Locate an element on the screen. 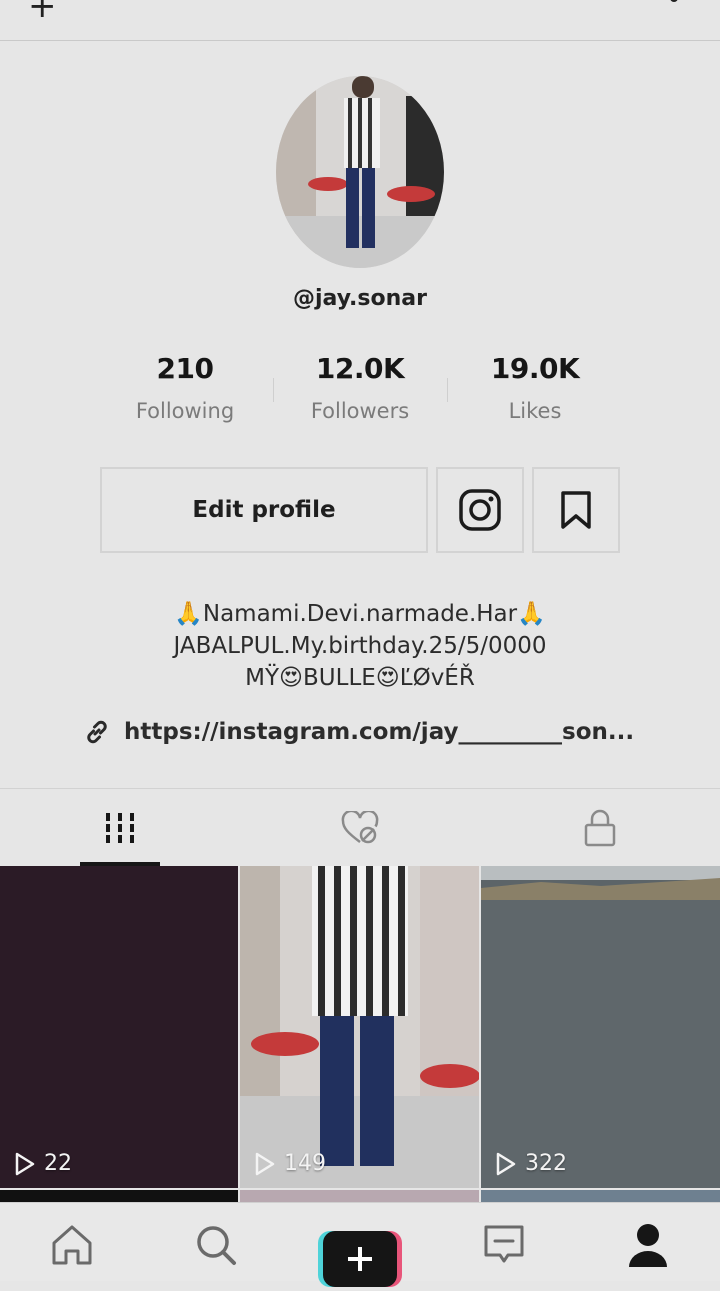 The image size is (720, 1291). tab-videos is located at coordinates (120, 828).